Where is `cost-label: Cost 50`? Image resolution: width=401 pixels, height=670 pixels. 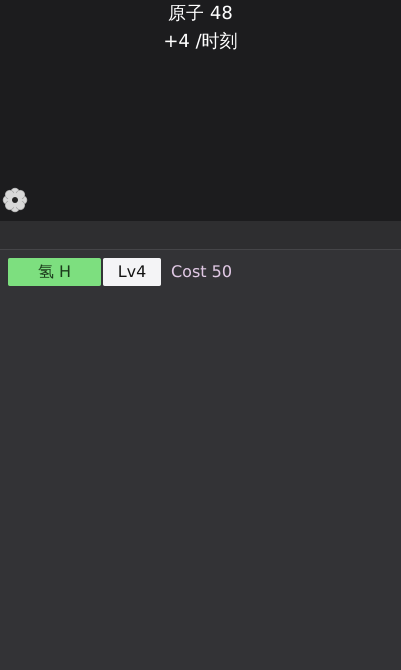 cost-label: Cost 50 is located at coordinates (201, 272).